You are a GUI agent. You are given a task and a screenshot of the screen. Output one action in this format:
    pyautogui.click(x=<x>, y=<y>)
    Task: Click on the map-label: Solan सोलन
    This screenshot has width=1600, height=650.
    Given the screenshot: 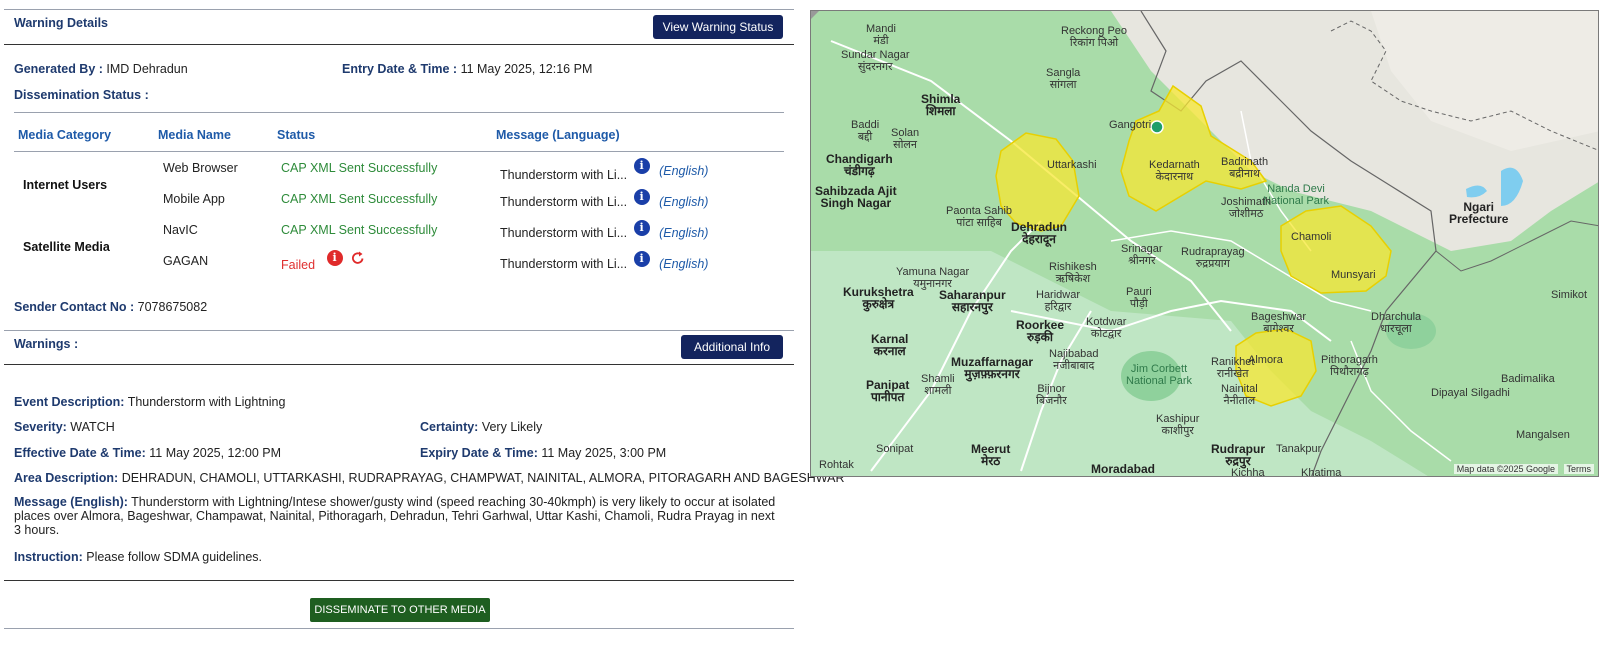 What is the action you would take?
    pyautogui.click(x=905, y=139)
    